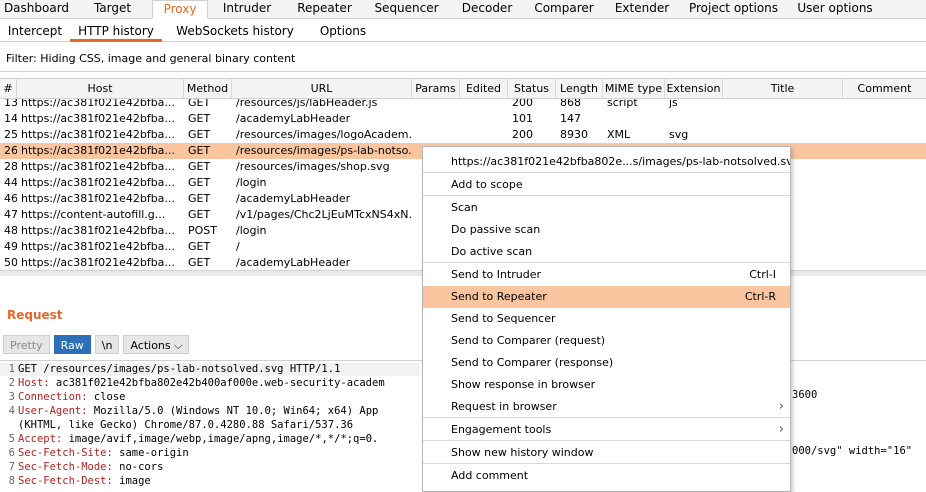 The image size is (926, 492). Describe the element at coordinates (570, 118) in the screenshot. I see `row-length: 147` at that location.